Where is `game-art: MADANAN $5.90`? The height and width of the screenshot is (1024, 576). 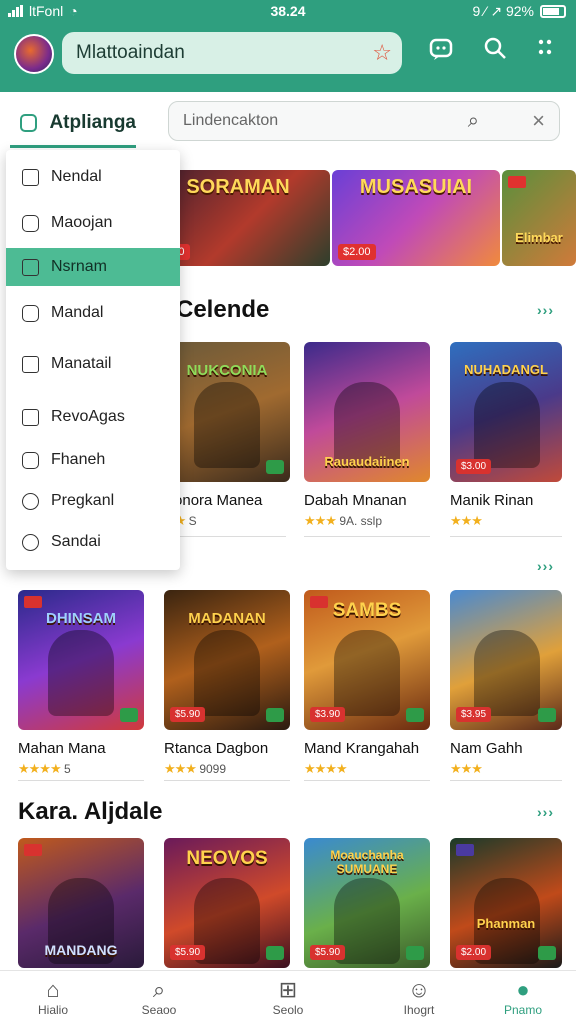 game-art: MADANAN $5.90 is located at coordinates (227, 660).